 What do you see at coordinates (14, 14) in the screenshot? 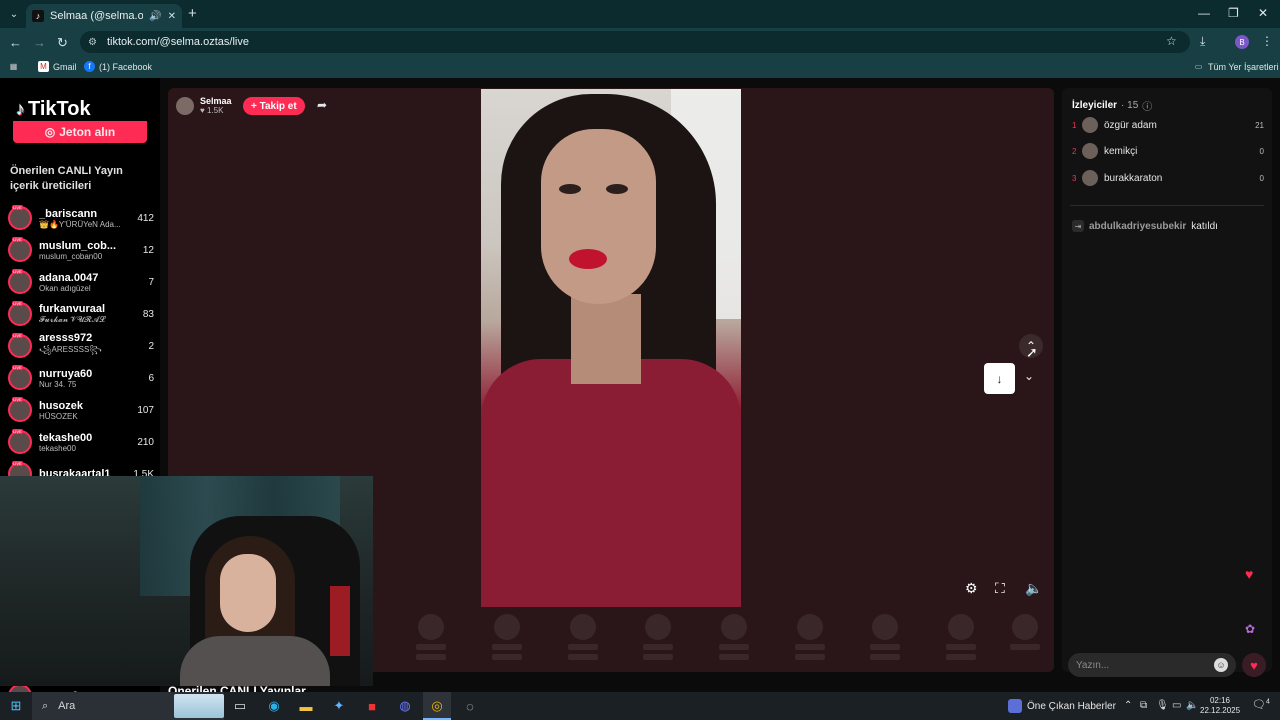
I see `tab-search-icon: ⌄` at bounding box center [14, 14].